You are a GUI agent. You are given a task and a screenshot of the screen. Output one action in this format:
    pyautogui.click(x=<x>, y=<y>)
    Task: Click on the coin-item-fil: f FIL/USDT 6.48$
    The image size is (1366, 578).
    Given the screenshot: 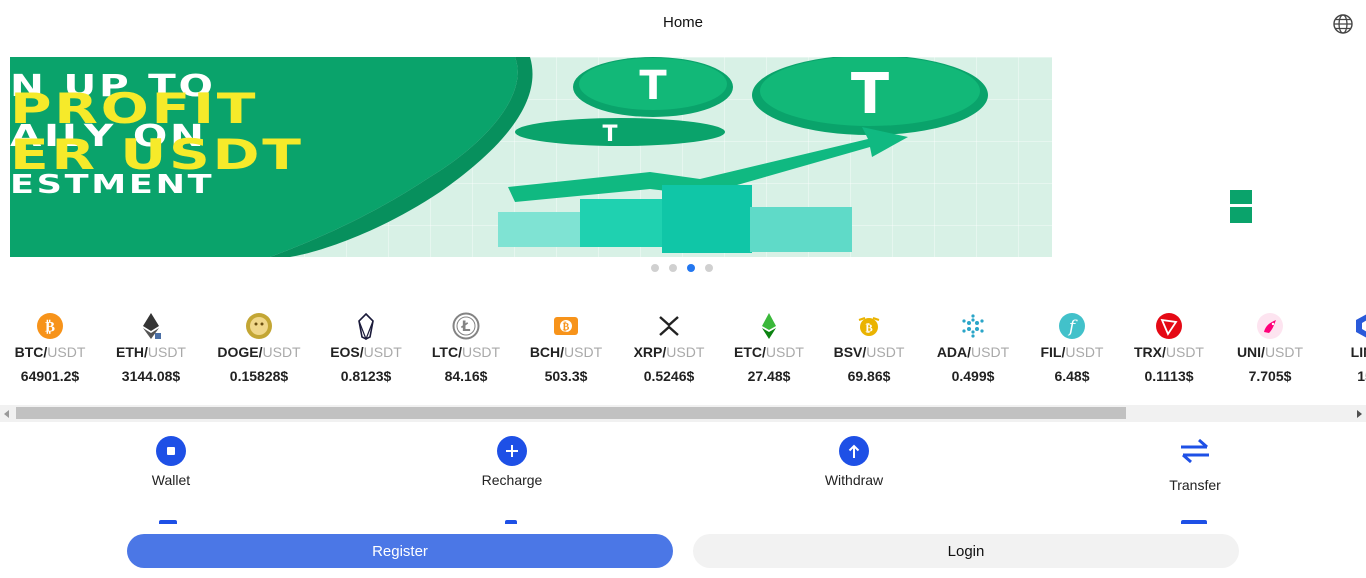 What is the action you would take?
    pyautogui.click(x=1072, y=347)
    